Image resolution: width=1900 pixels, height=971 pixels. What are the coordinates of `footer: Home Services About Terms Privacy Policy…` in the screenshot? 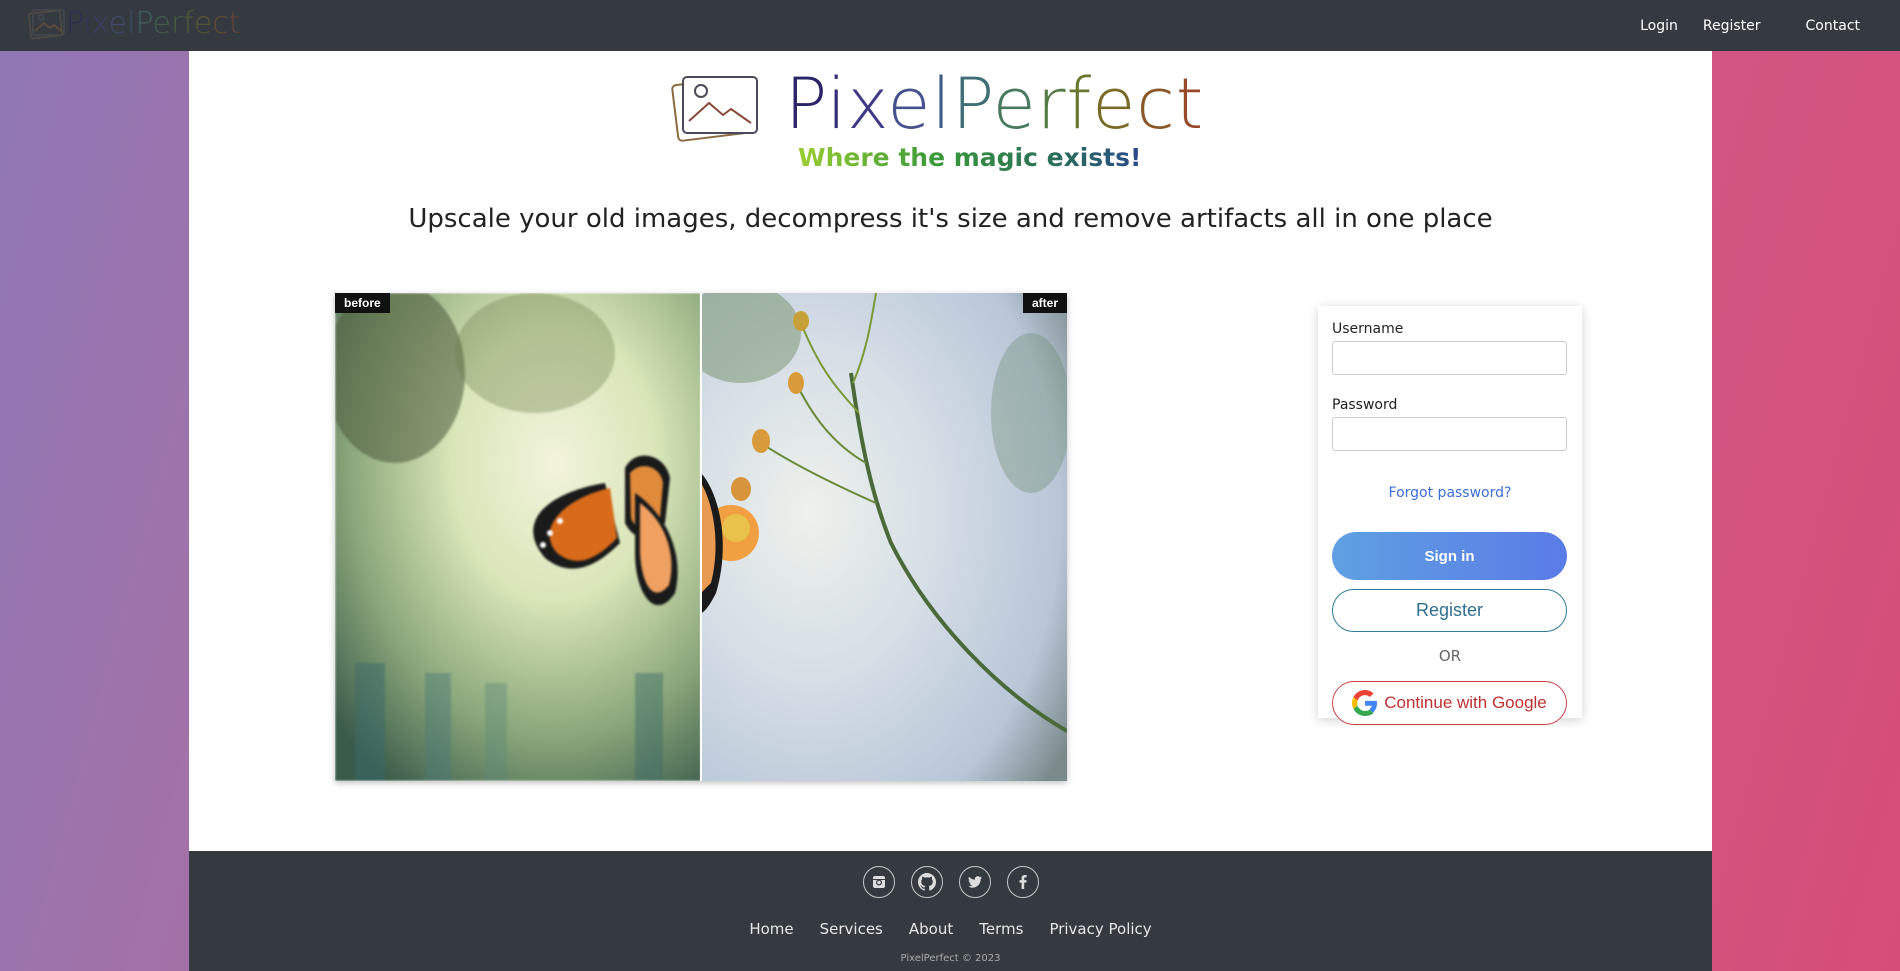 It's located at (950, 911).